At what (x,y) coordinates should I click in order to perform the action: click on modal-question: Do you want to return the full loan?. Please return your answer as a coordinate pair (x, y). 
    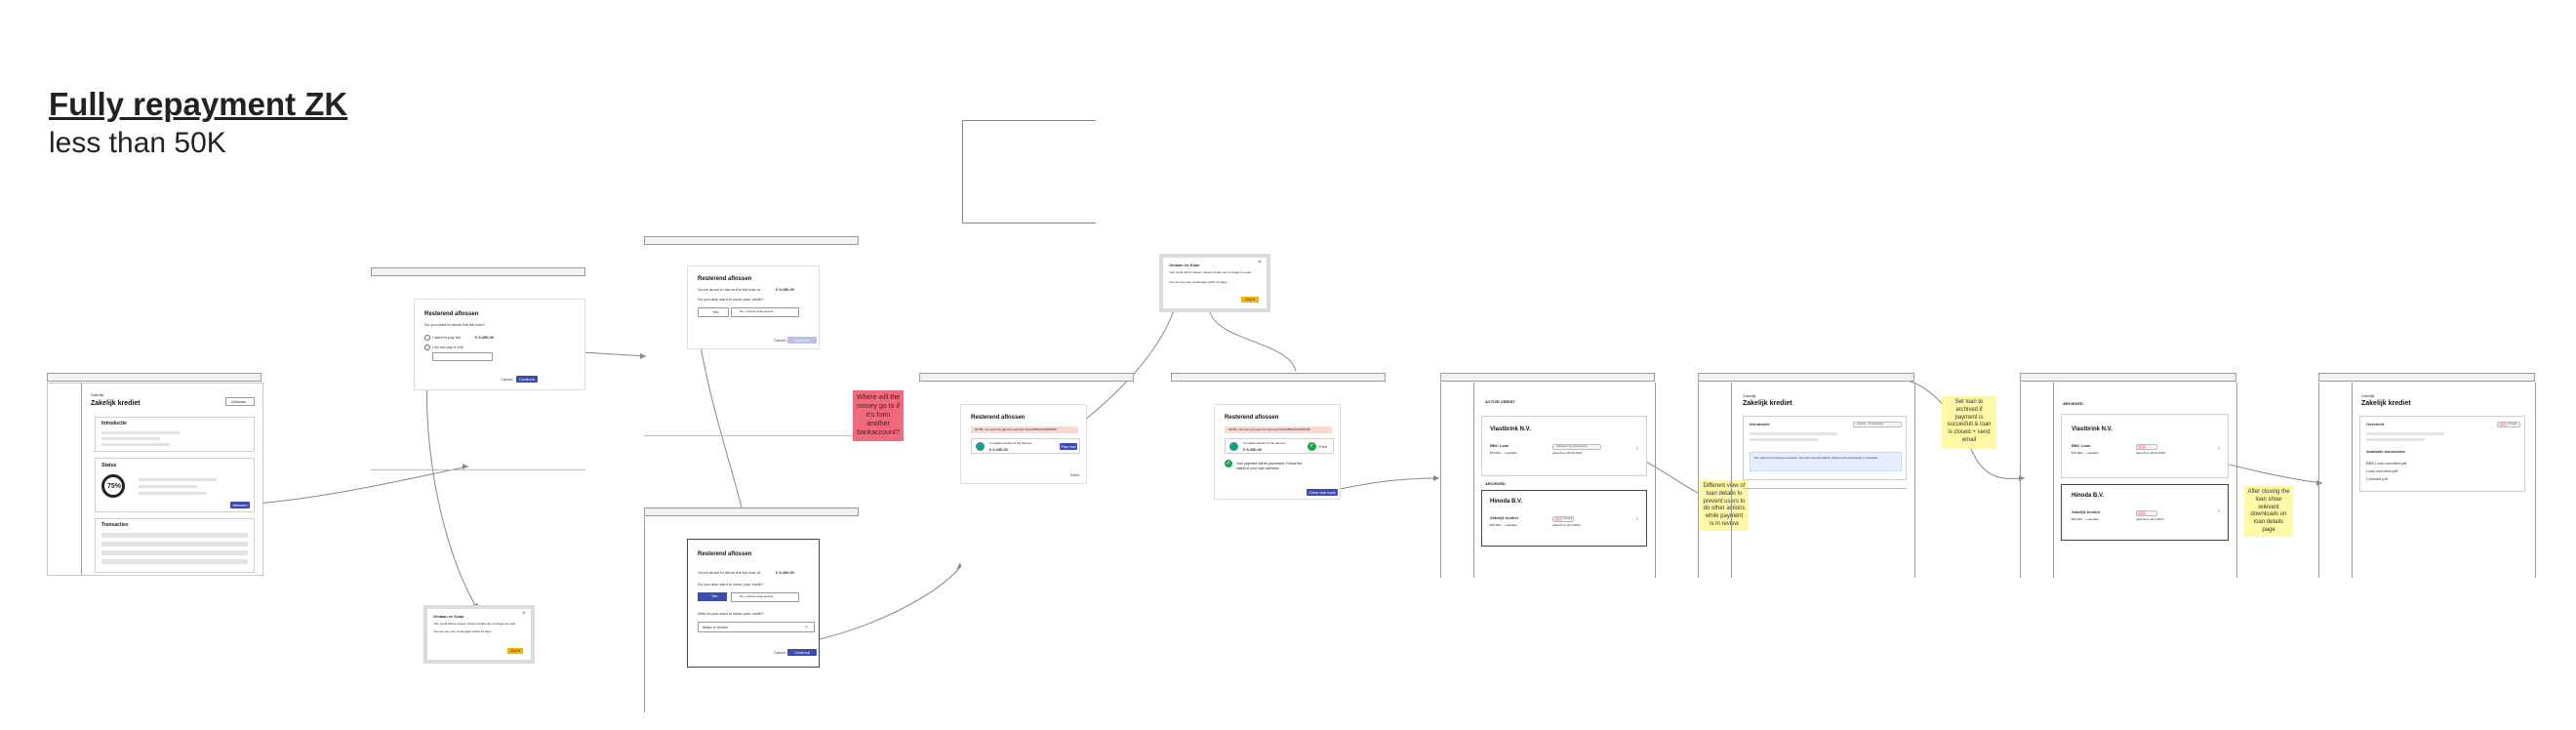
    Looking at the image, I should click on (455, 324).